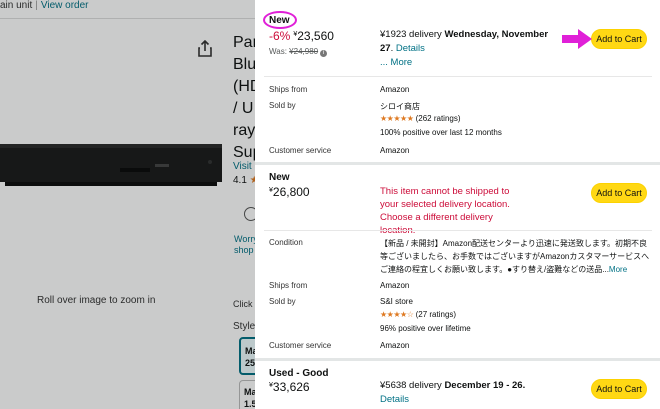 Image resolution: width=660 pixels, height=409 pixels. Describe the element at coordinates (618, 269) in the screenshot. I see `more-link: More` at that location.